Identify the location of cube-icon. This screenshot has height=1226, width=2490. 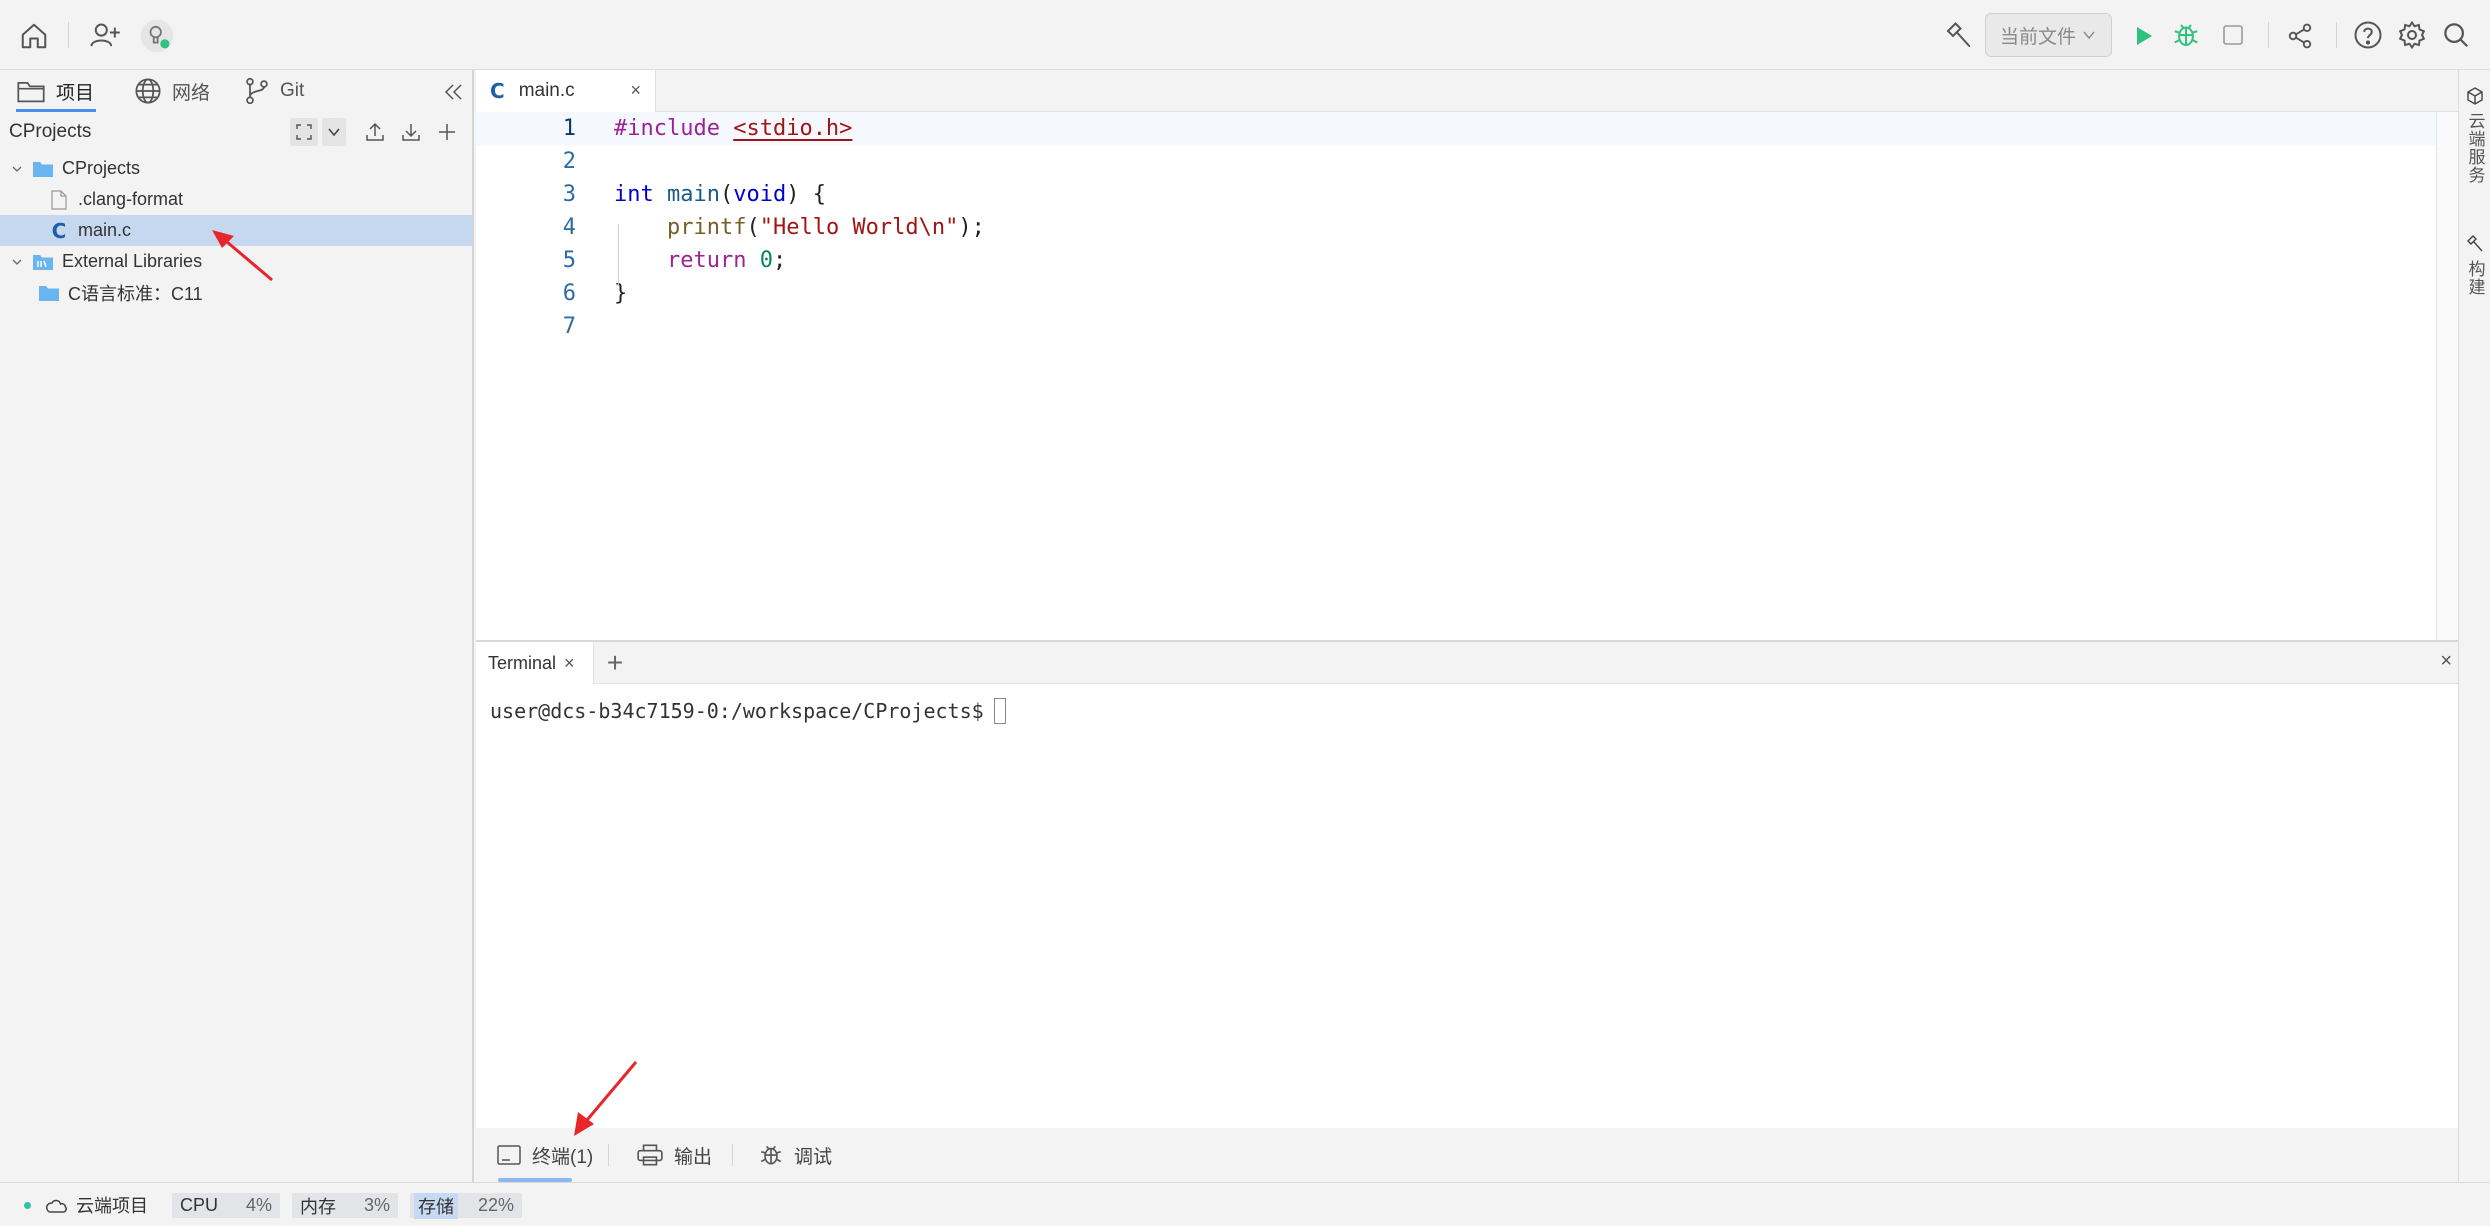
(2475, 96).